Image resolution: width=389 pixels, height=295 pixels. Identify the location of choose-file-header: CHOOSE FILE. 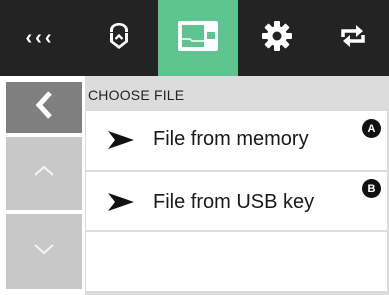
(237, 92).